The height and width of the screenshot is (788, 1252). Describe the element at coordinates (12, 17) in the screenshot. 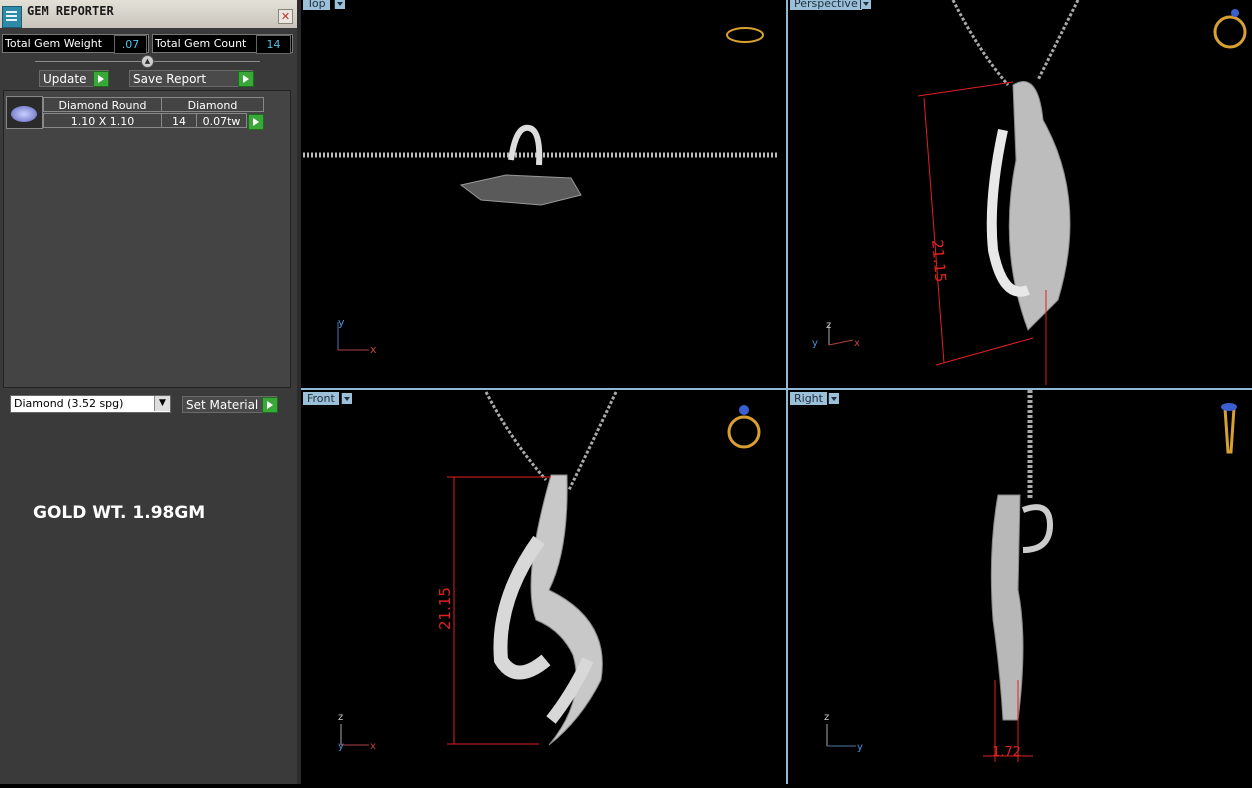

I see `gem-reporter-app-icon` at that location.